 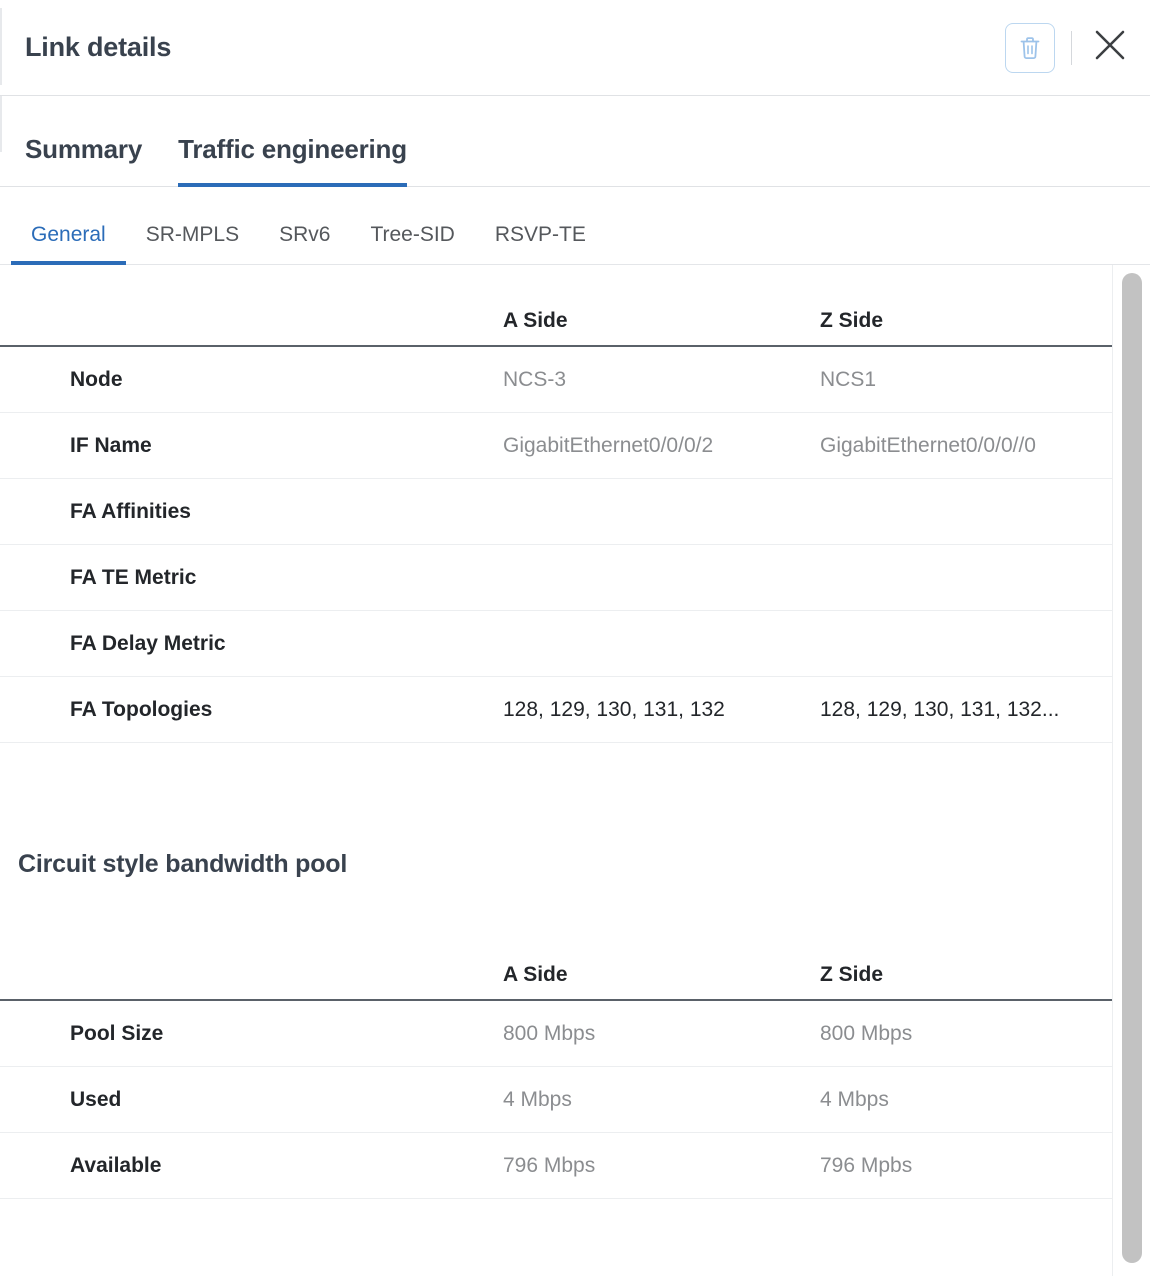 I want to click on table-row: Node NCS-3 NCS1, so click(x=556, y=380).